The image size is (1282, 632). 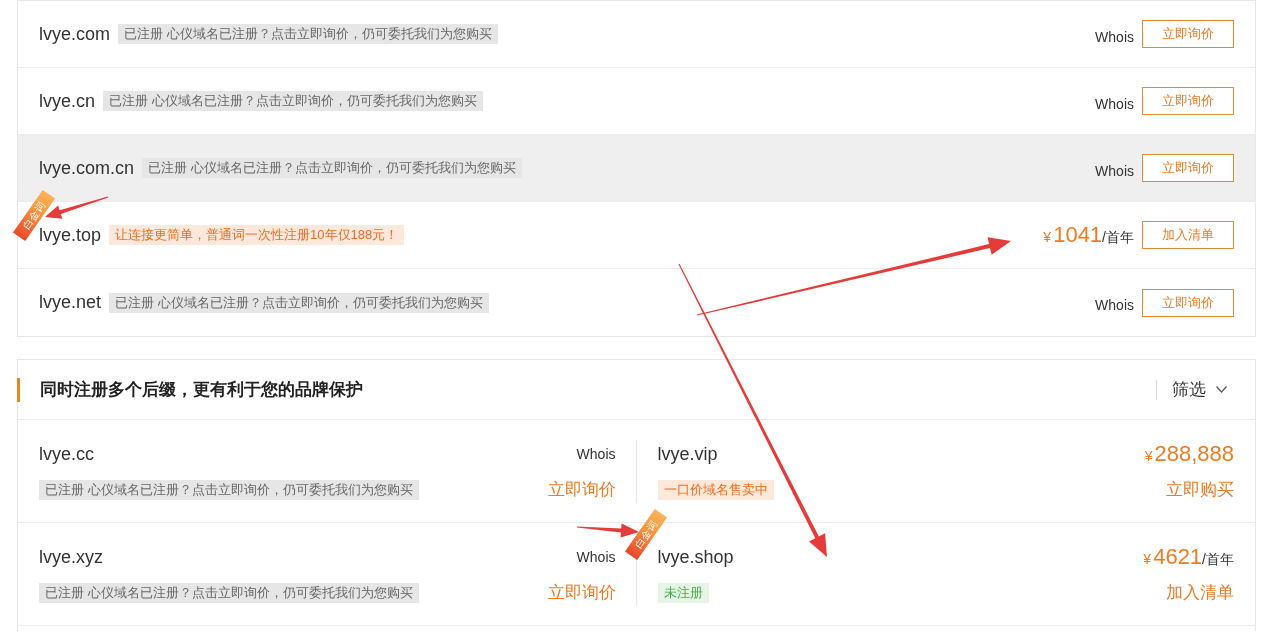 What do you see at coordinates (1200, 490) in the screenshot?
I see `action-link: 立即购买` at bounding box center [1200, 490].